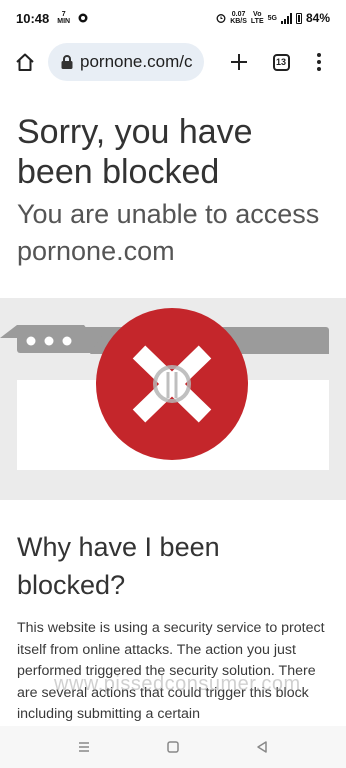 The image size is (346, 768). Describe the element at coordinates (64, 18) in the screenshot. I see `notification-indicator: 7 MIN` at that location.